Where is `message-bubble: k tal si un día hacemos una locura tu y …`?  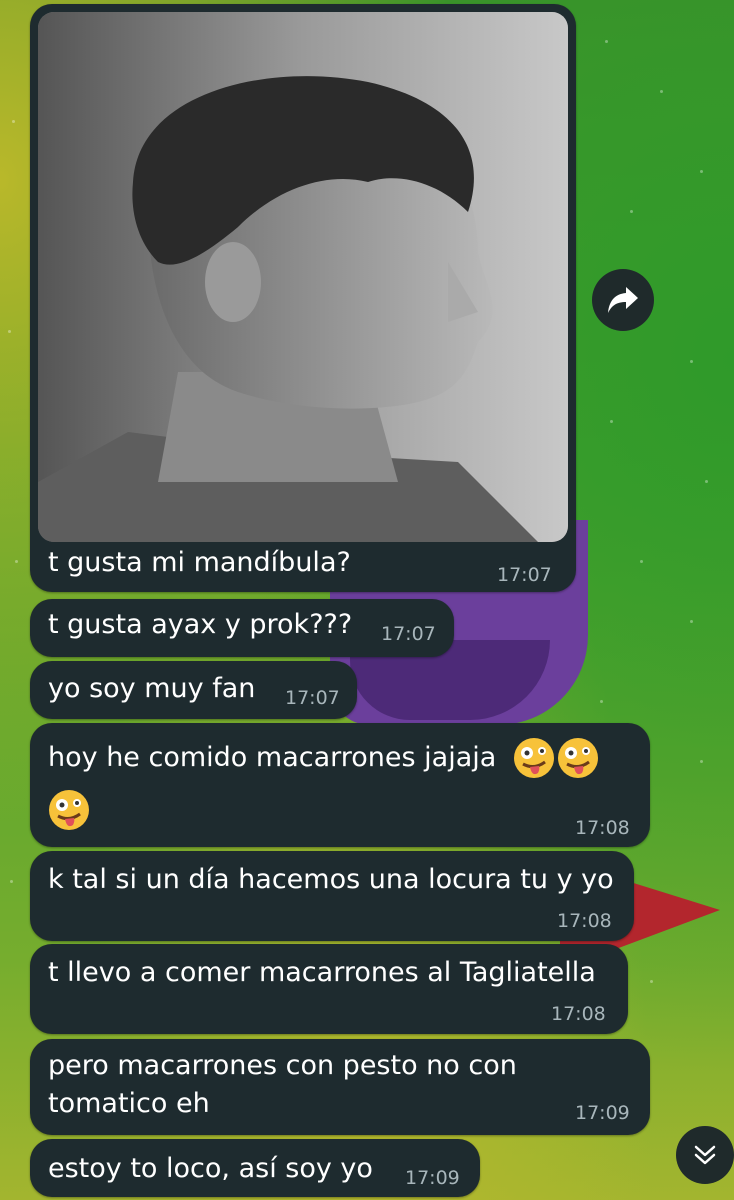 message-bubble: k tal si un día hacemos una locura tu y … is located at coordinates (332, 896).